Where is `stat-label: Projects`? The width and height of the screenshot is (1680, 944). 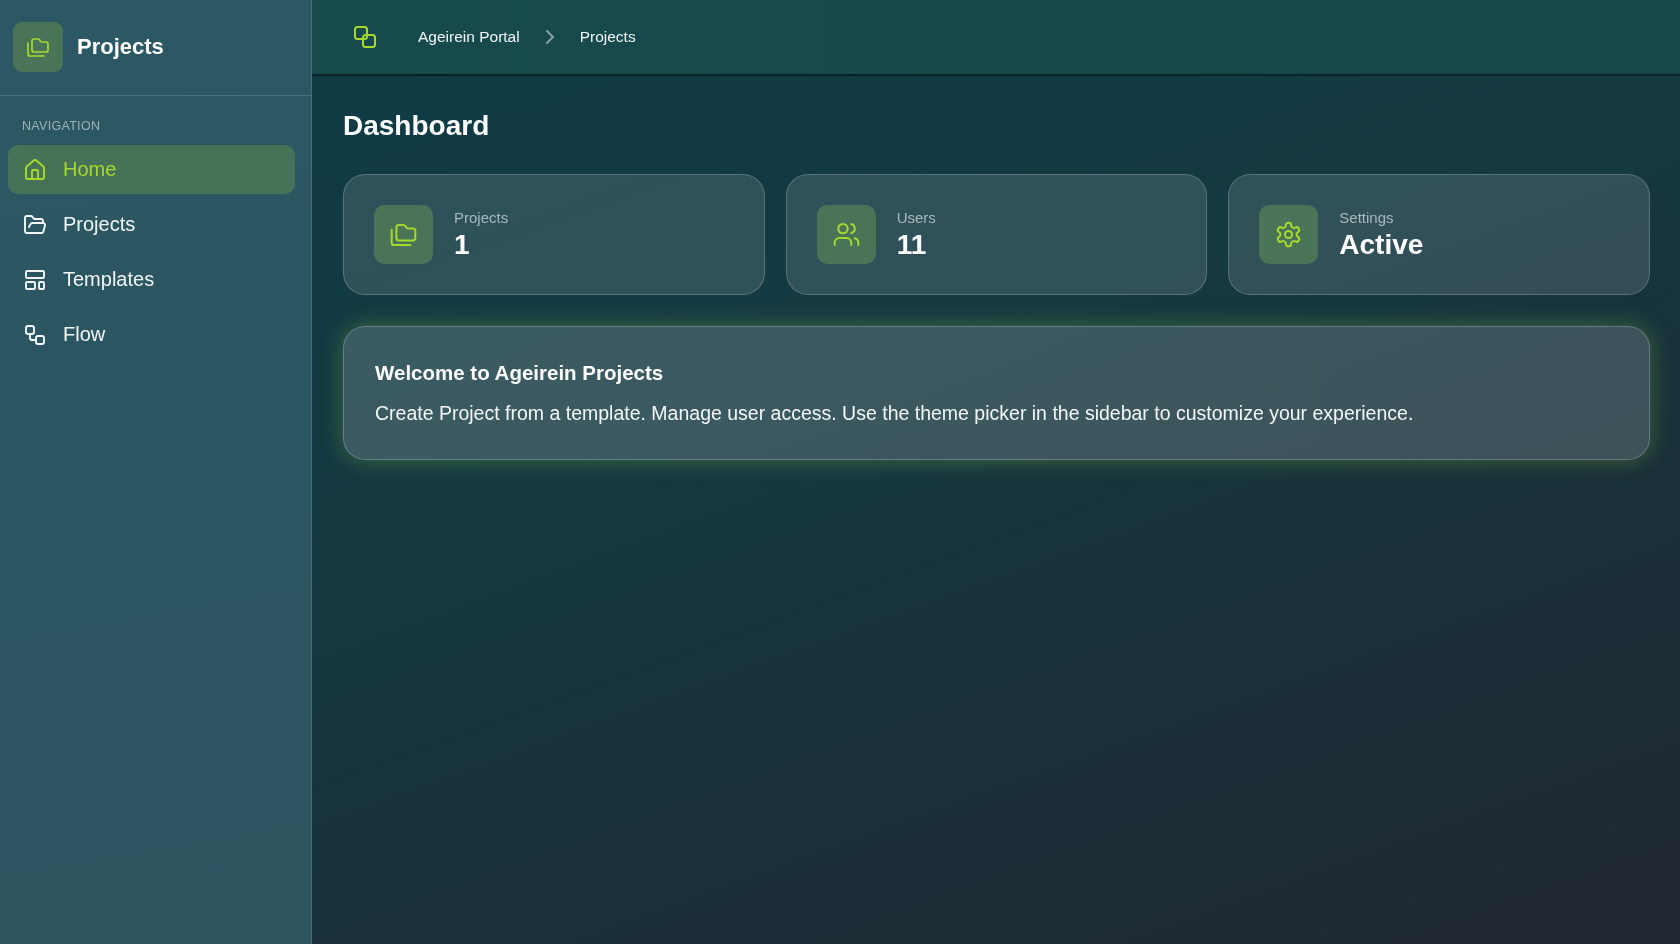
stat-label: Projects is located at coordinates (481, 217).